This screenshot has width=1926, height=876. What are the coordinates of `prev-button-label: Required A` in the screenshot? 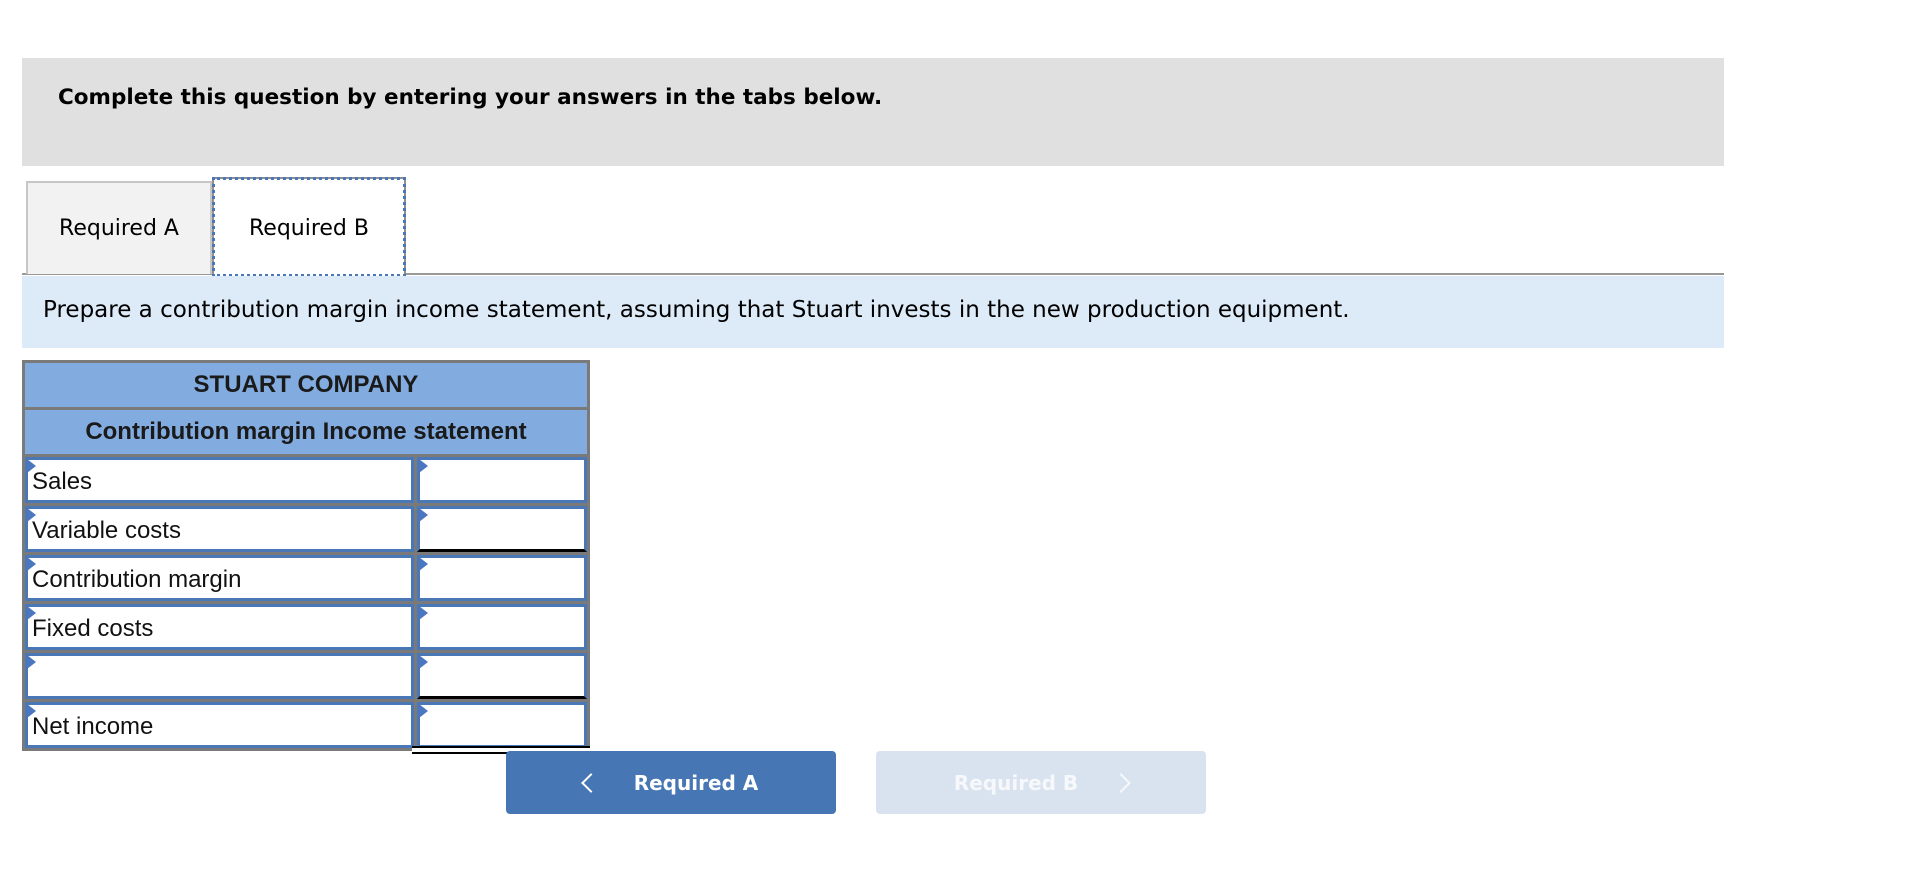 It's located at (696, 782).